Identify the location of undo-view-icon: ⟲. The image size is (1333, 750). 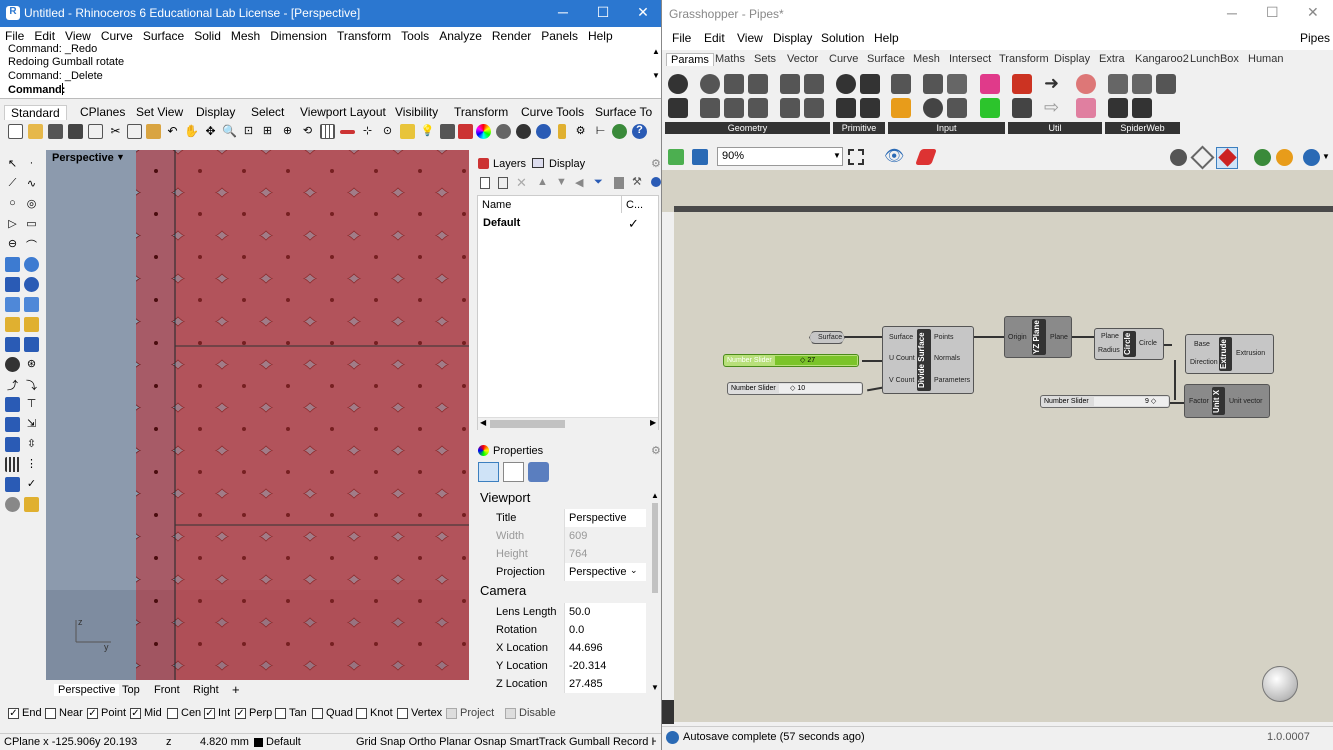
(307, 131).